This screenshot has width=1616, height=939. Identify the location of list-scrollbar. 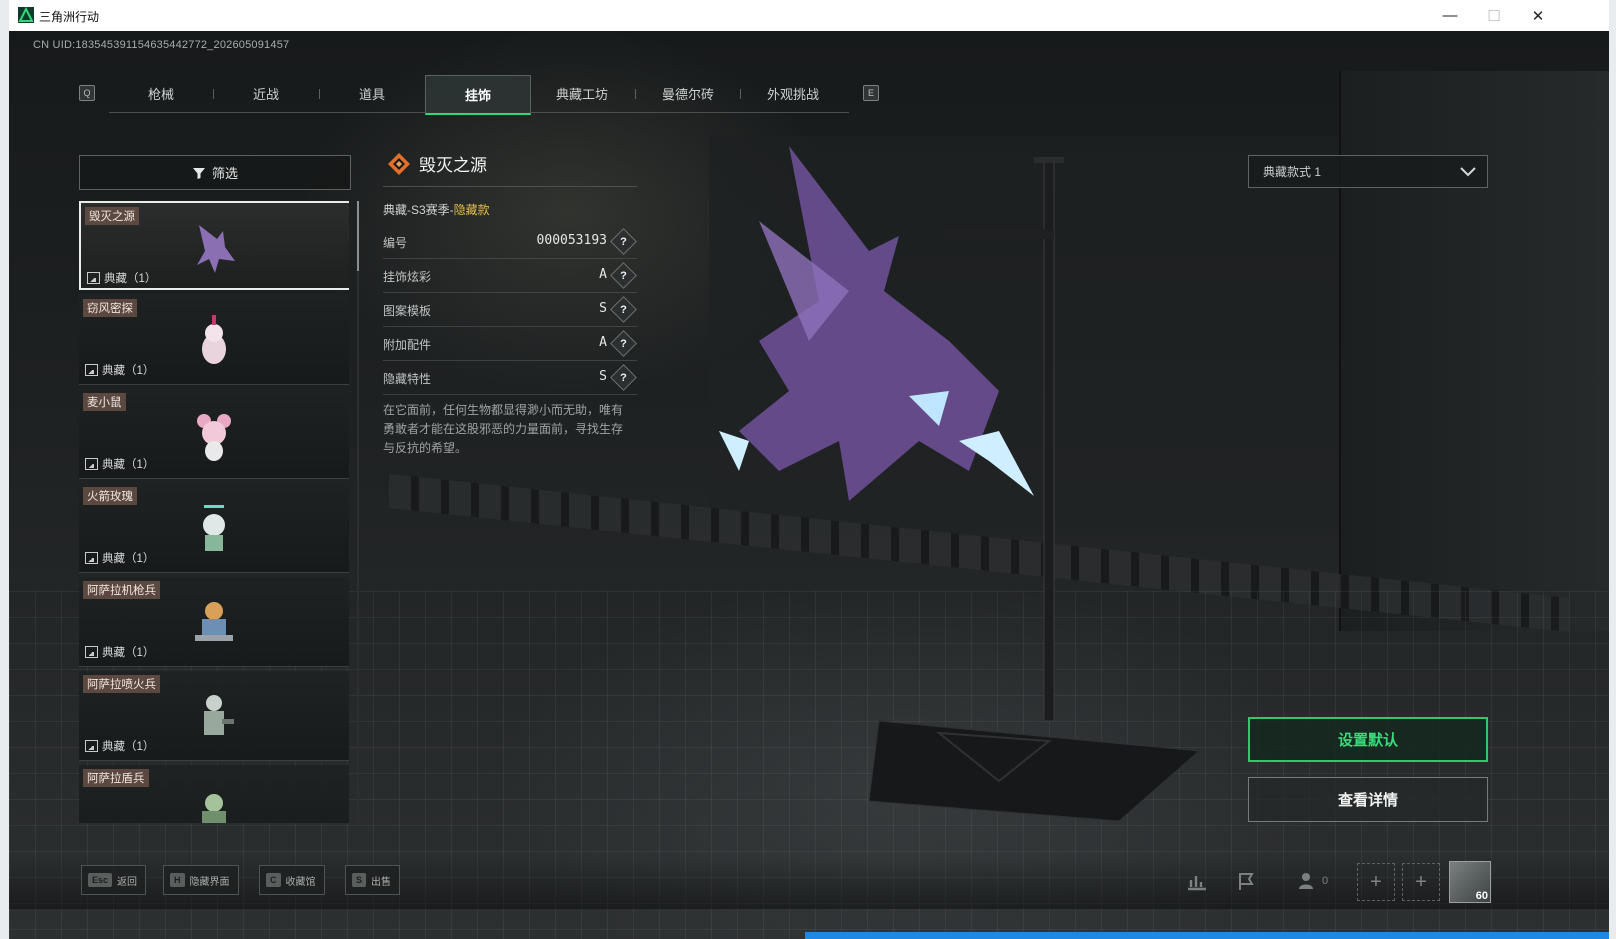
(358, 512).